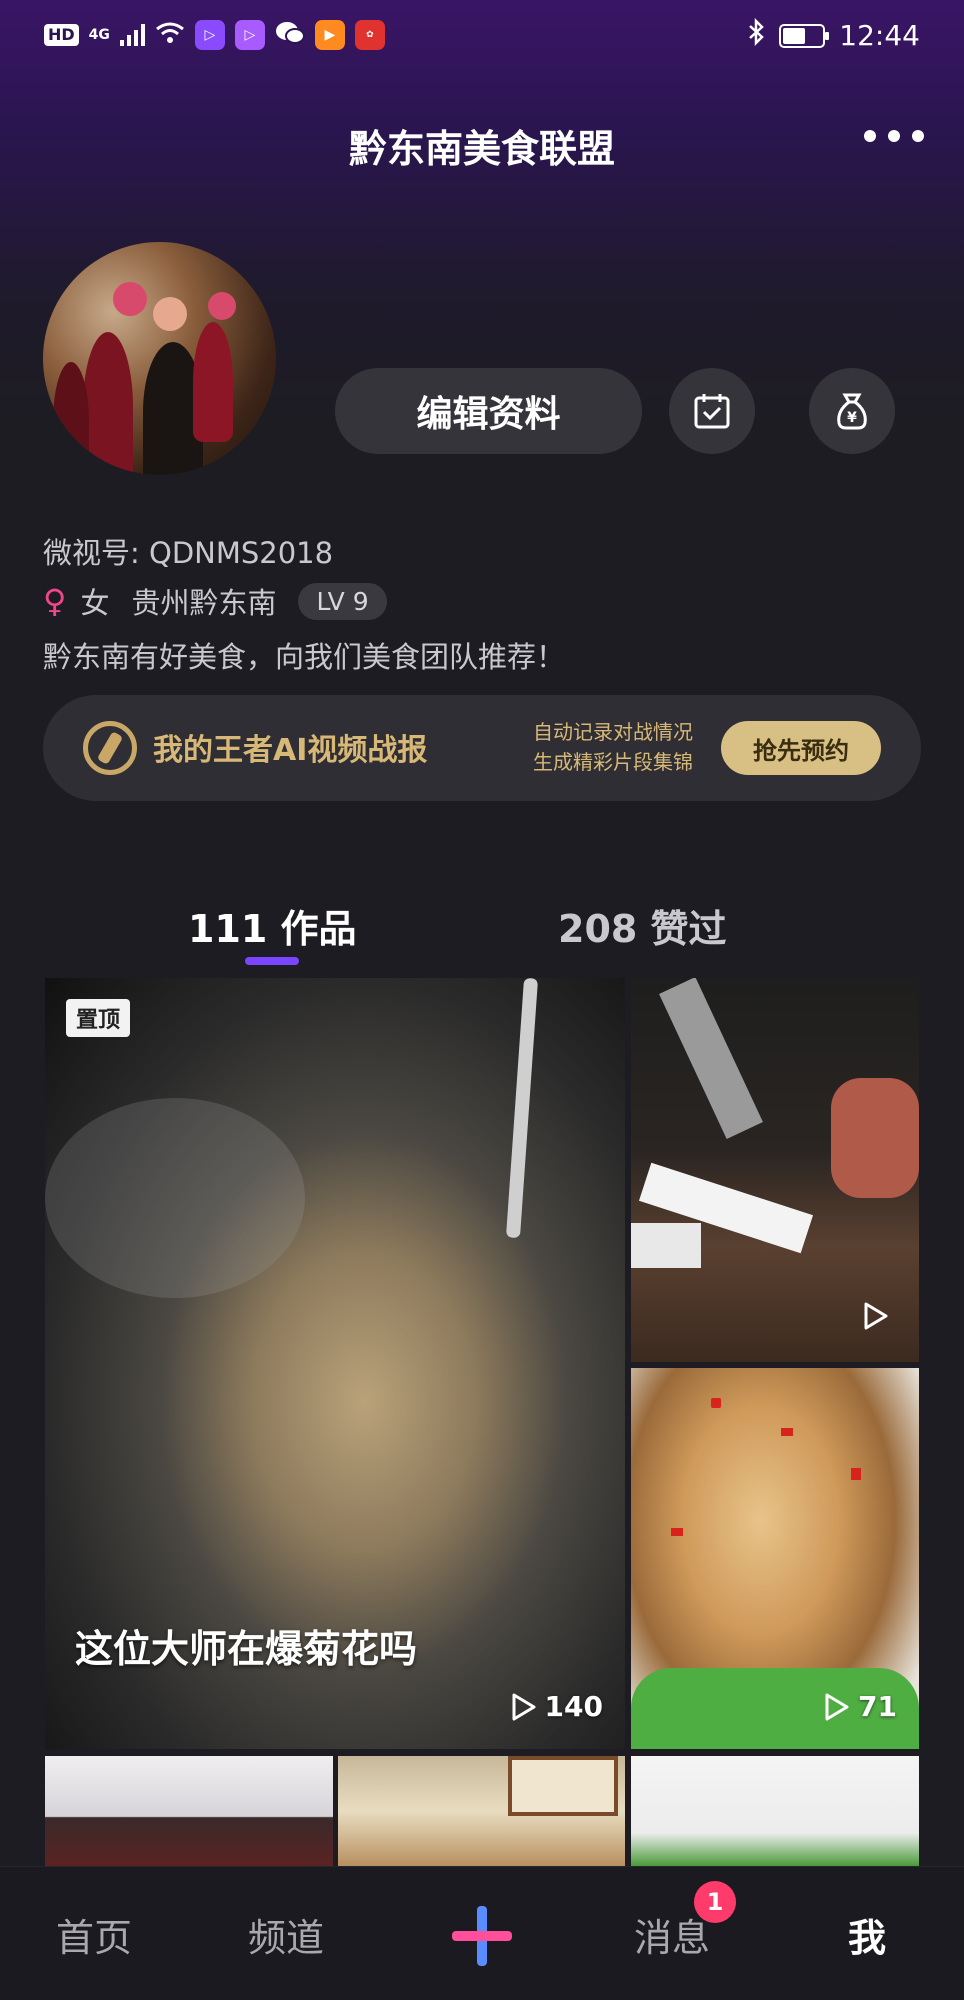  I want to click on wechat-id: 微视号: QDNMS2018, so click(188, 553).